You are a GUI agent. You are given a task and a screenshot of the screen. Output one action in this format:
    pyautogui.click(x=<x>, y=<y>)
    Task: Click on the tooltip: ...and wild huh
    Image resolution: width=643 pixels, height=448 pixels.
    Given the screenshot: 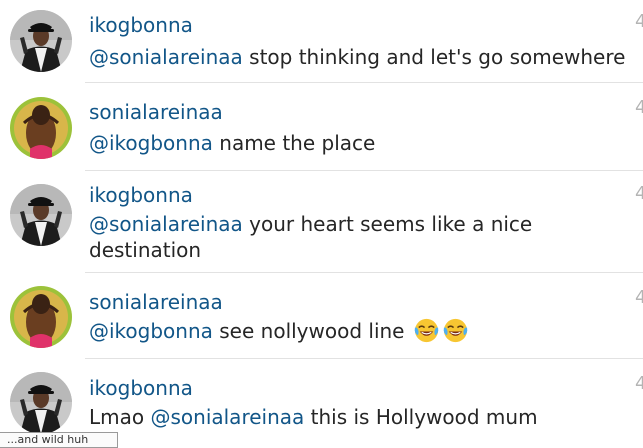 What is the action you would take?
    pyautogui.click(x=59, y=440)
    